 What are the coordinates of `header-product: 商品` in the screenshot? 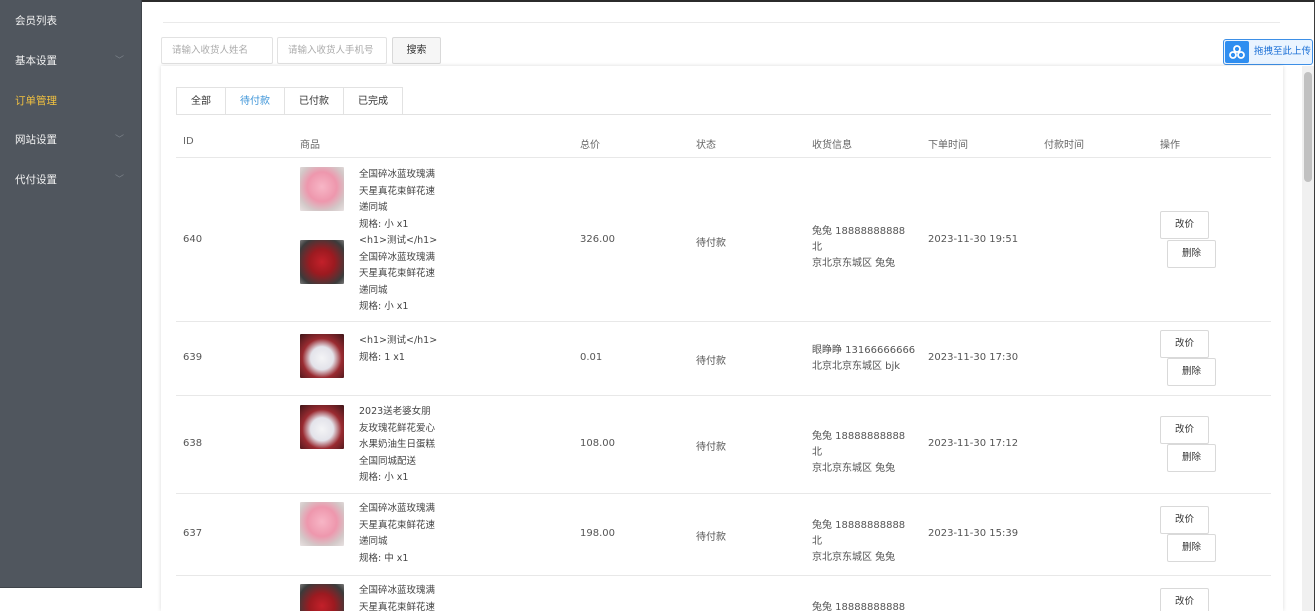 It's located at (310, 145).